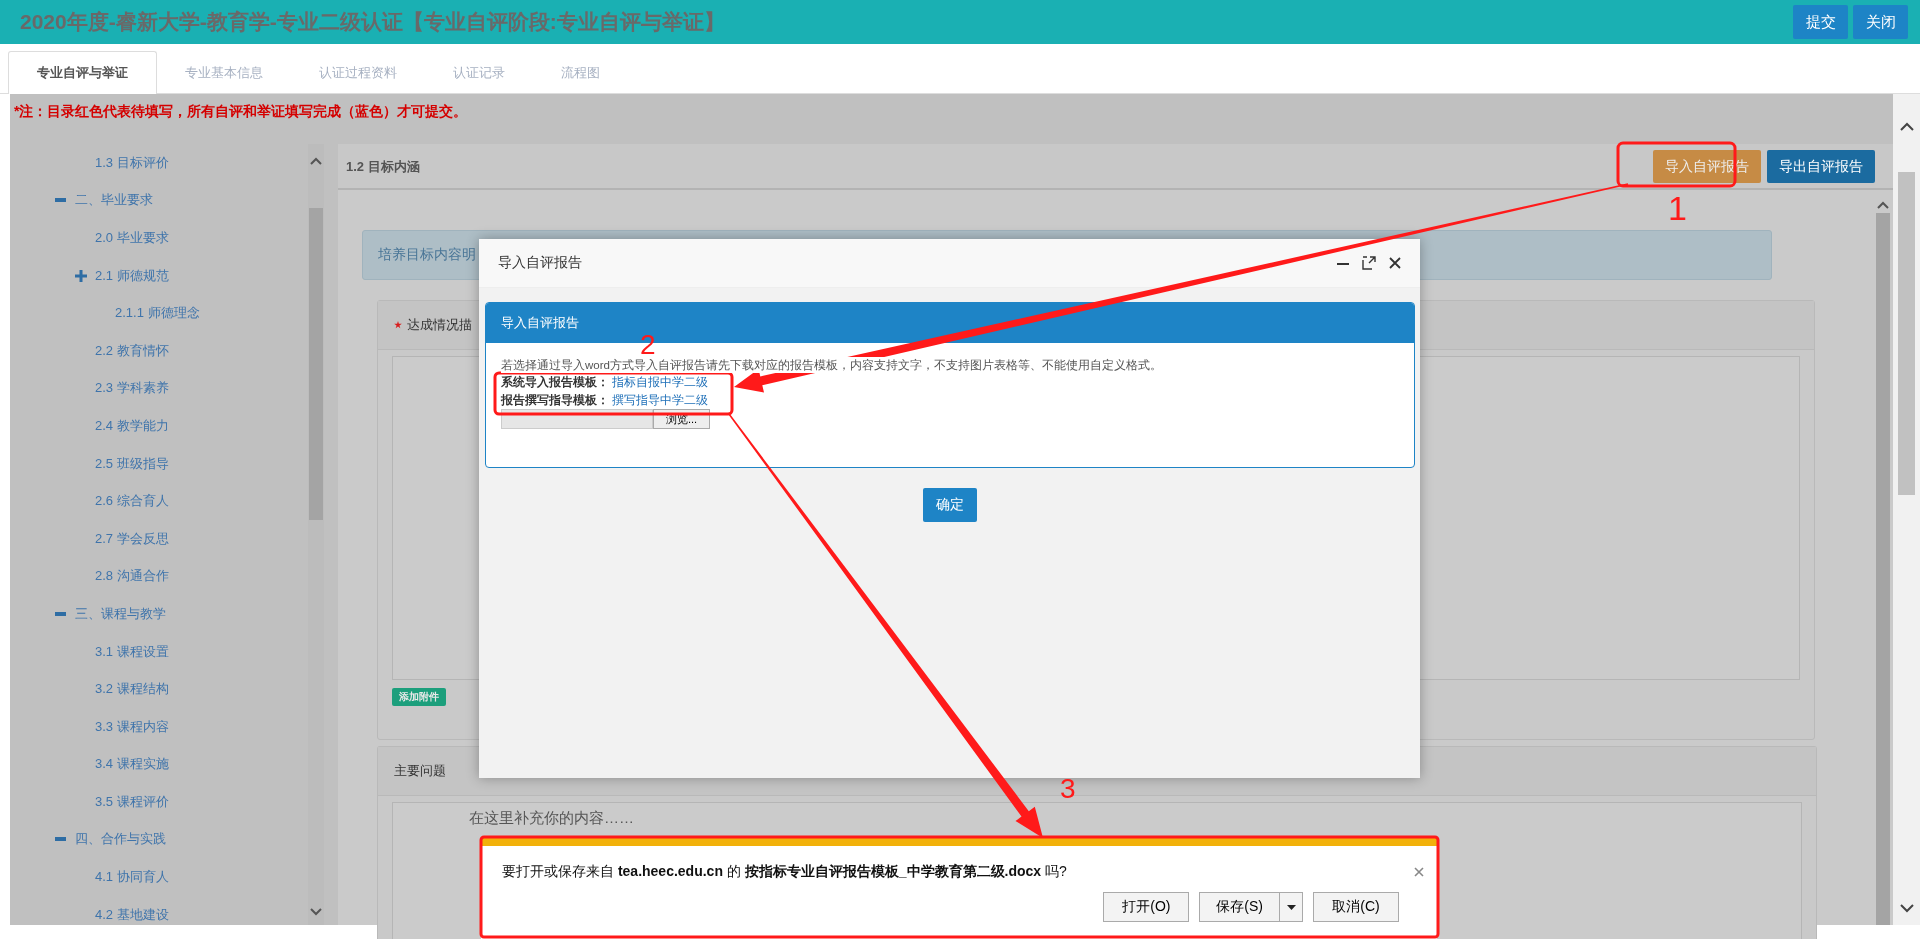 The image size is (1920, 939). I want to click on tree-item: 3.1 课程设置, so click(132, 651).